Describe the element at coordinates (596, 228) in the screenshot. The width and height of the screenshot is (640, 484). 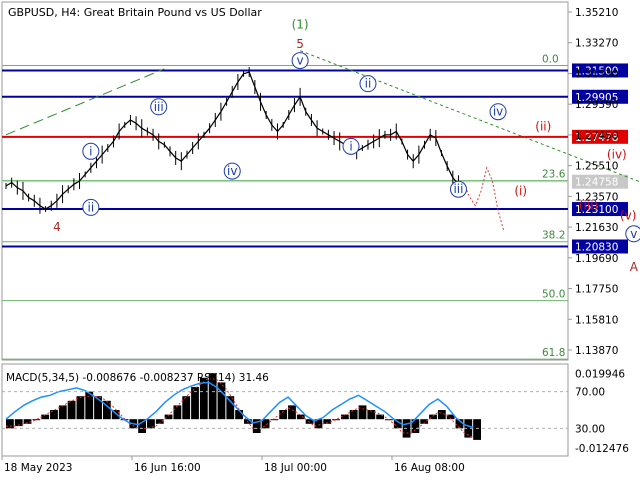
I see `price-tick-label: 1.21630` at that location.